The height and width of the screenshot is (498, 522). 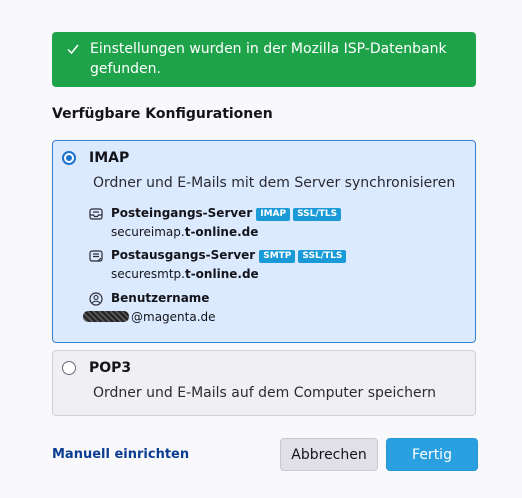 I want to click on outgoing-host: securesmtp.t-online.de, so click(x=185, y=274).